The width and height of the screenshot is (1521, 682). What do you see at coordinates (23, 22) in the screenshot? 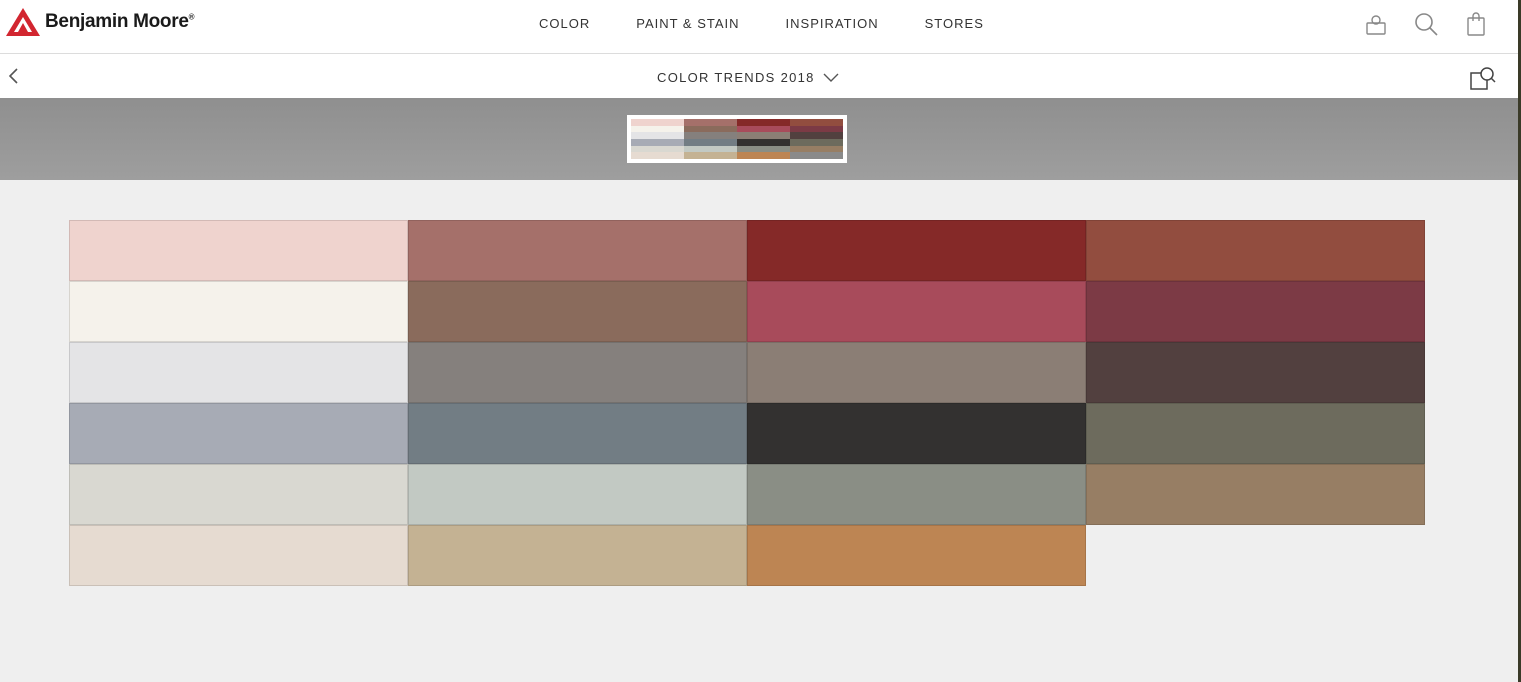
I see `triangle-logo-icon` at bounding box center [23, 22].